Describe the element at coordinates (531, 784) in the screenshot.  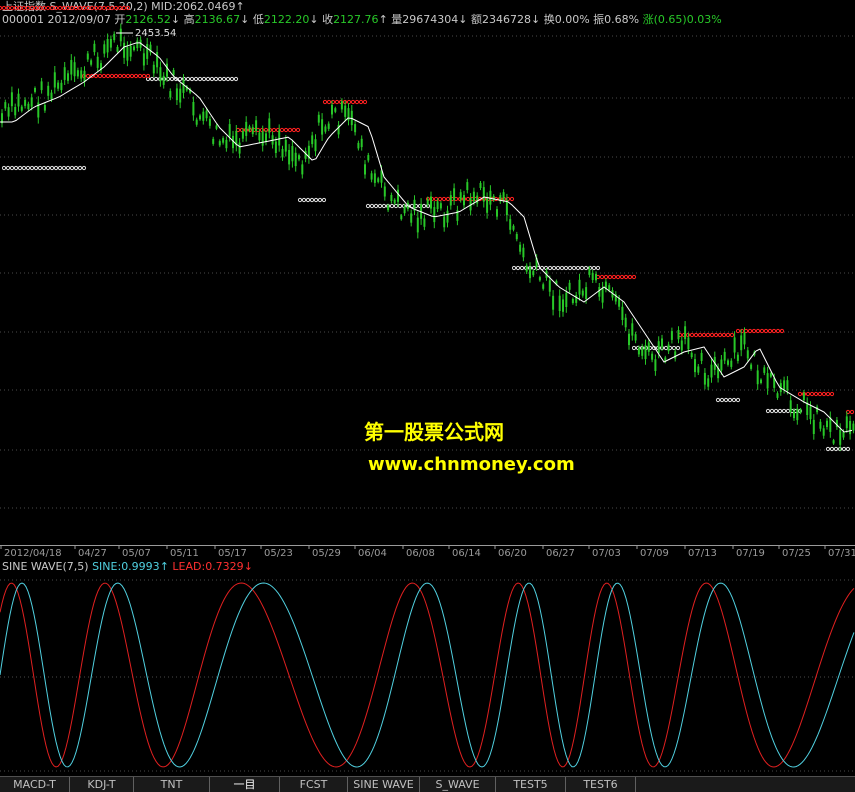
I see `tab-test5: TEST5` at that location.